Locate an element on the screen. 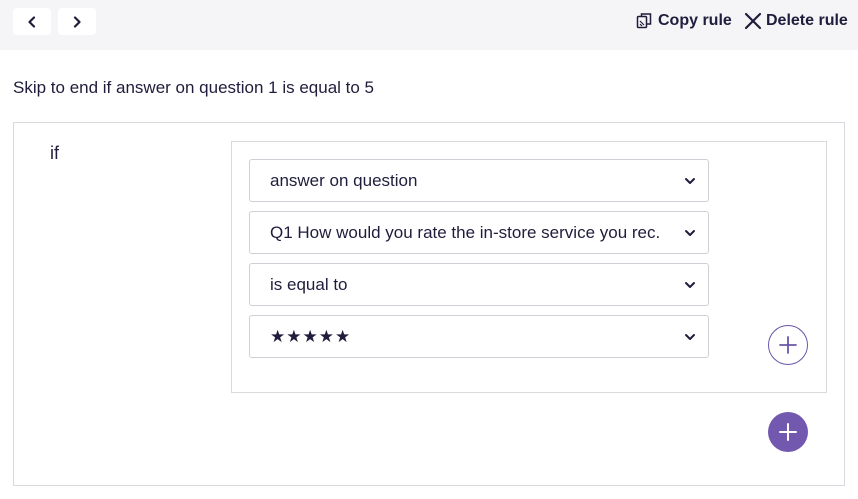 The height and width of the screenshot is (499, 858). chevron-left-icon is located at coordinates (32, 21).